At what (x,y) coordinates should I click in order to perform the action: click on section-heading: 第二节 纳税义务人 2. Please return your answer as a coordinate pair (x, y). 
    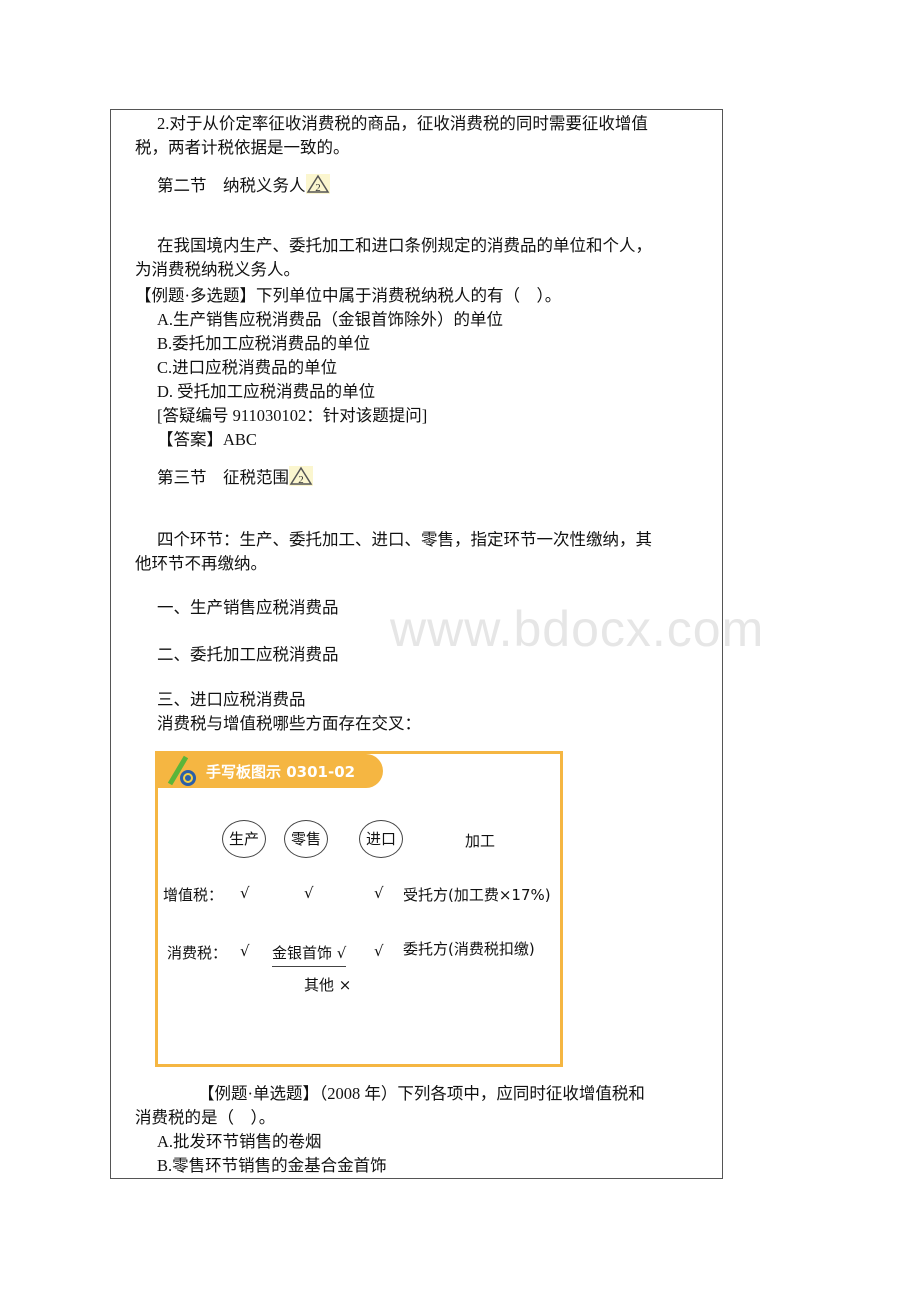
    Looking at the image, I should click on (243, 186).